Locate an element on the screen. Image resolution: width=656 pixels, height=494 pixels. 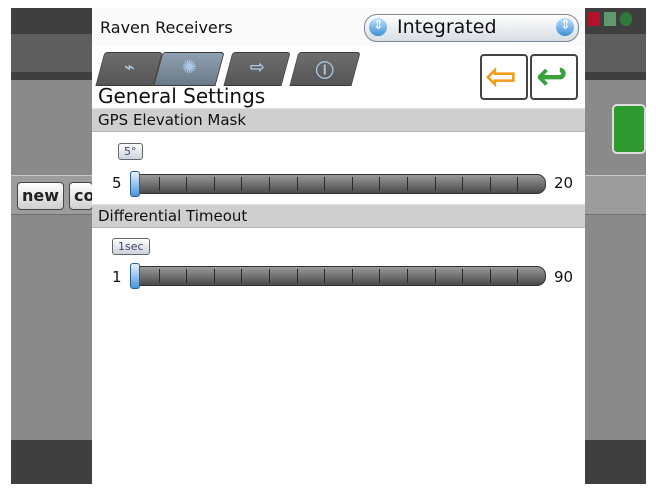
dialog-titlebar: Raven Receivers Integrated is located at coordinates (338, 27).